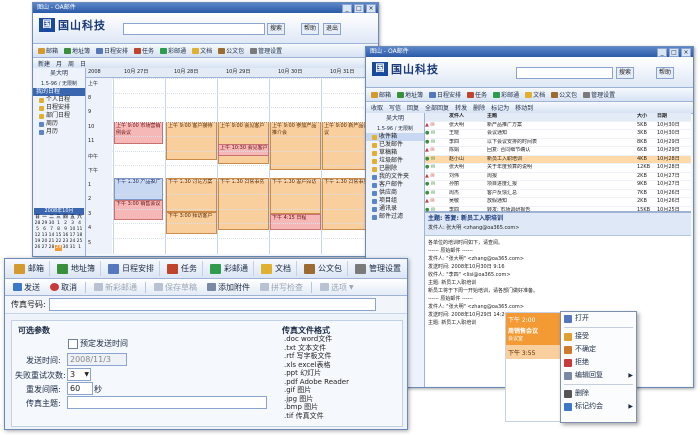  Describe the element at coordinates (72, 248) in the screenshot. I see `mini-cal-day: 31` at that location.